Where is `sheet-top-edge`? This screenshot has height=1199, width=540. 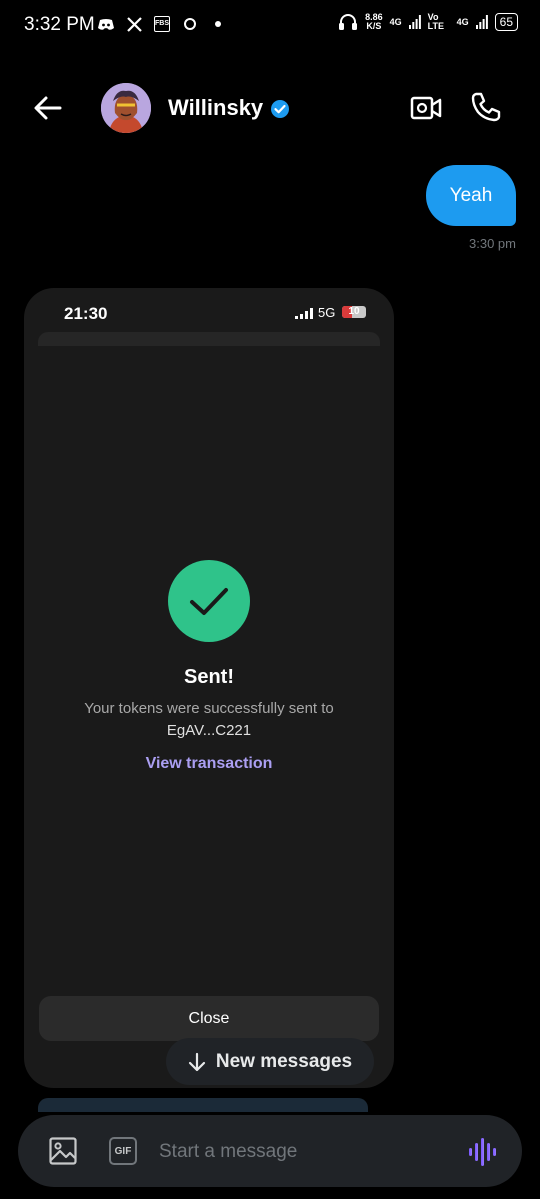
sheet-top-edge is located at coordinates (209, 339).